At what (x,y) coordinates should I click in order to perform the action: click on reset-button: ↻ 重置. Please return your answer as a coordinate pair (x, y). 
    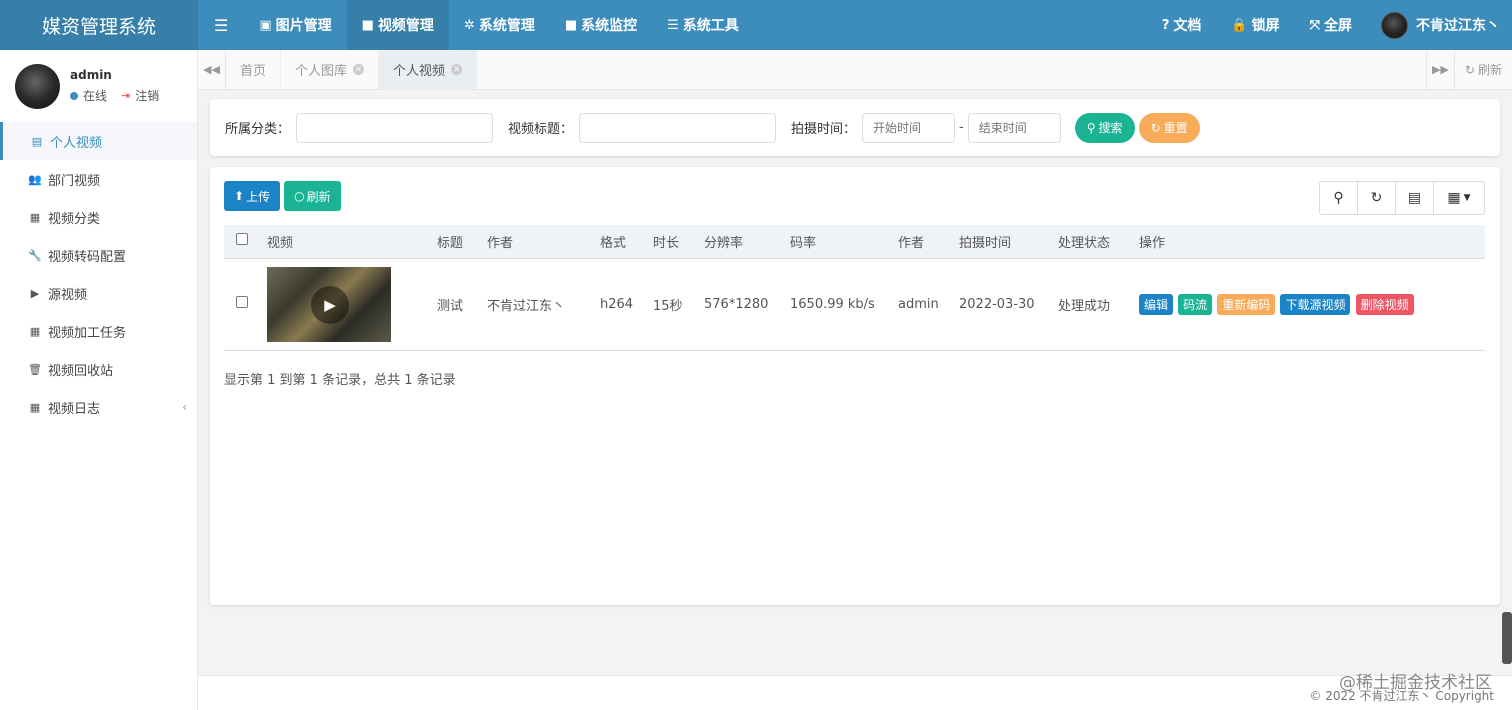
    Looking at the image, I should click on (1169, 127).